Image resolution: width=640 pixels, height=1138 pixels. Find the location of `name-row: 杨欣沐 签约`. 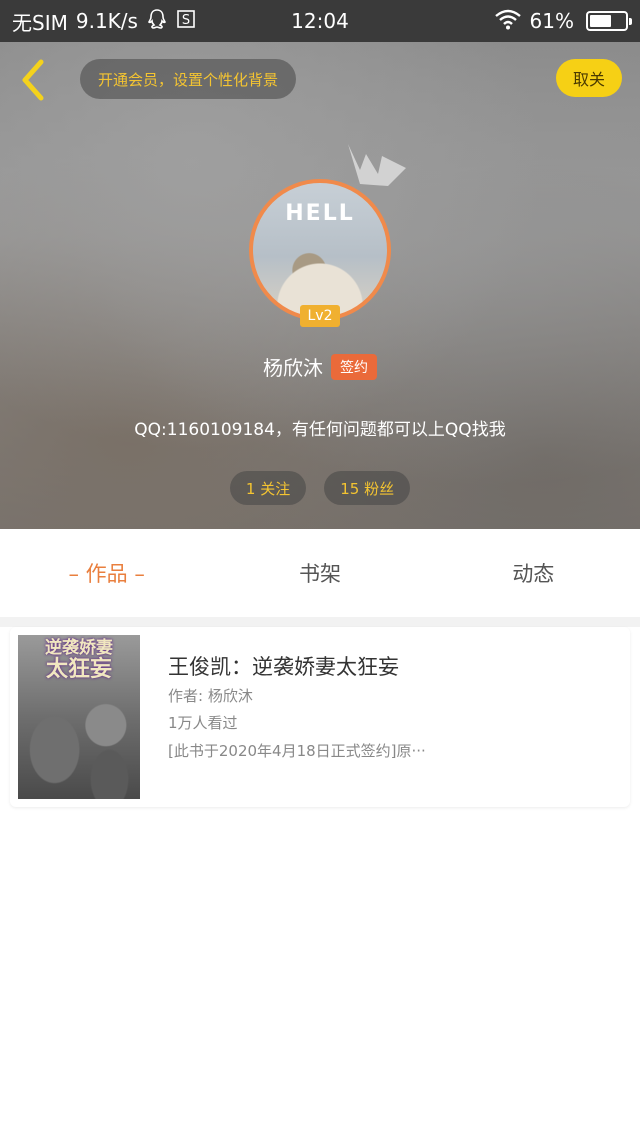

name-row: 杨欣沐 签约 is located at coordinates (320, 366).